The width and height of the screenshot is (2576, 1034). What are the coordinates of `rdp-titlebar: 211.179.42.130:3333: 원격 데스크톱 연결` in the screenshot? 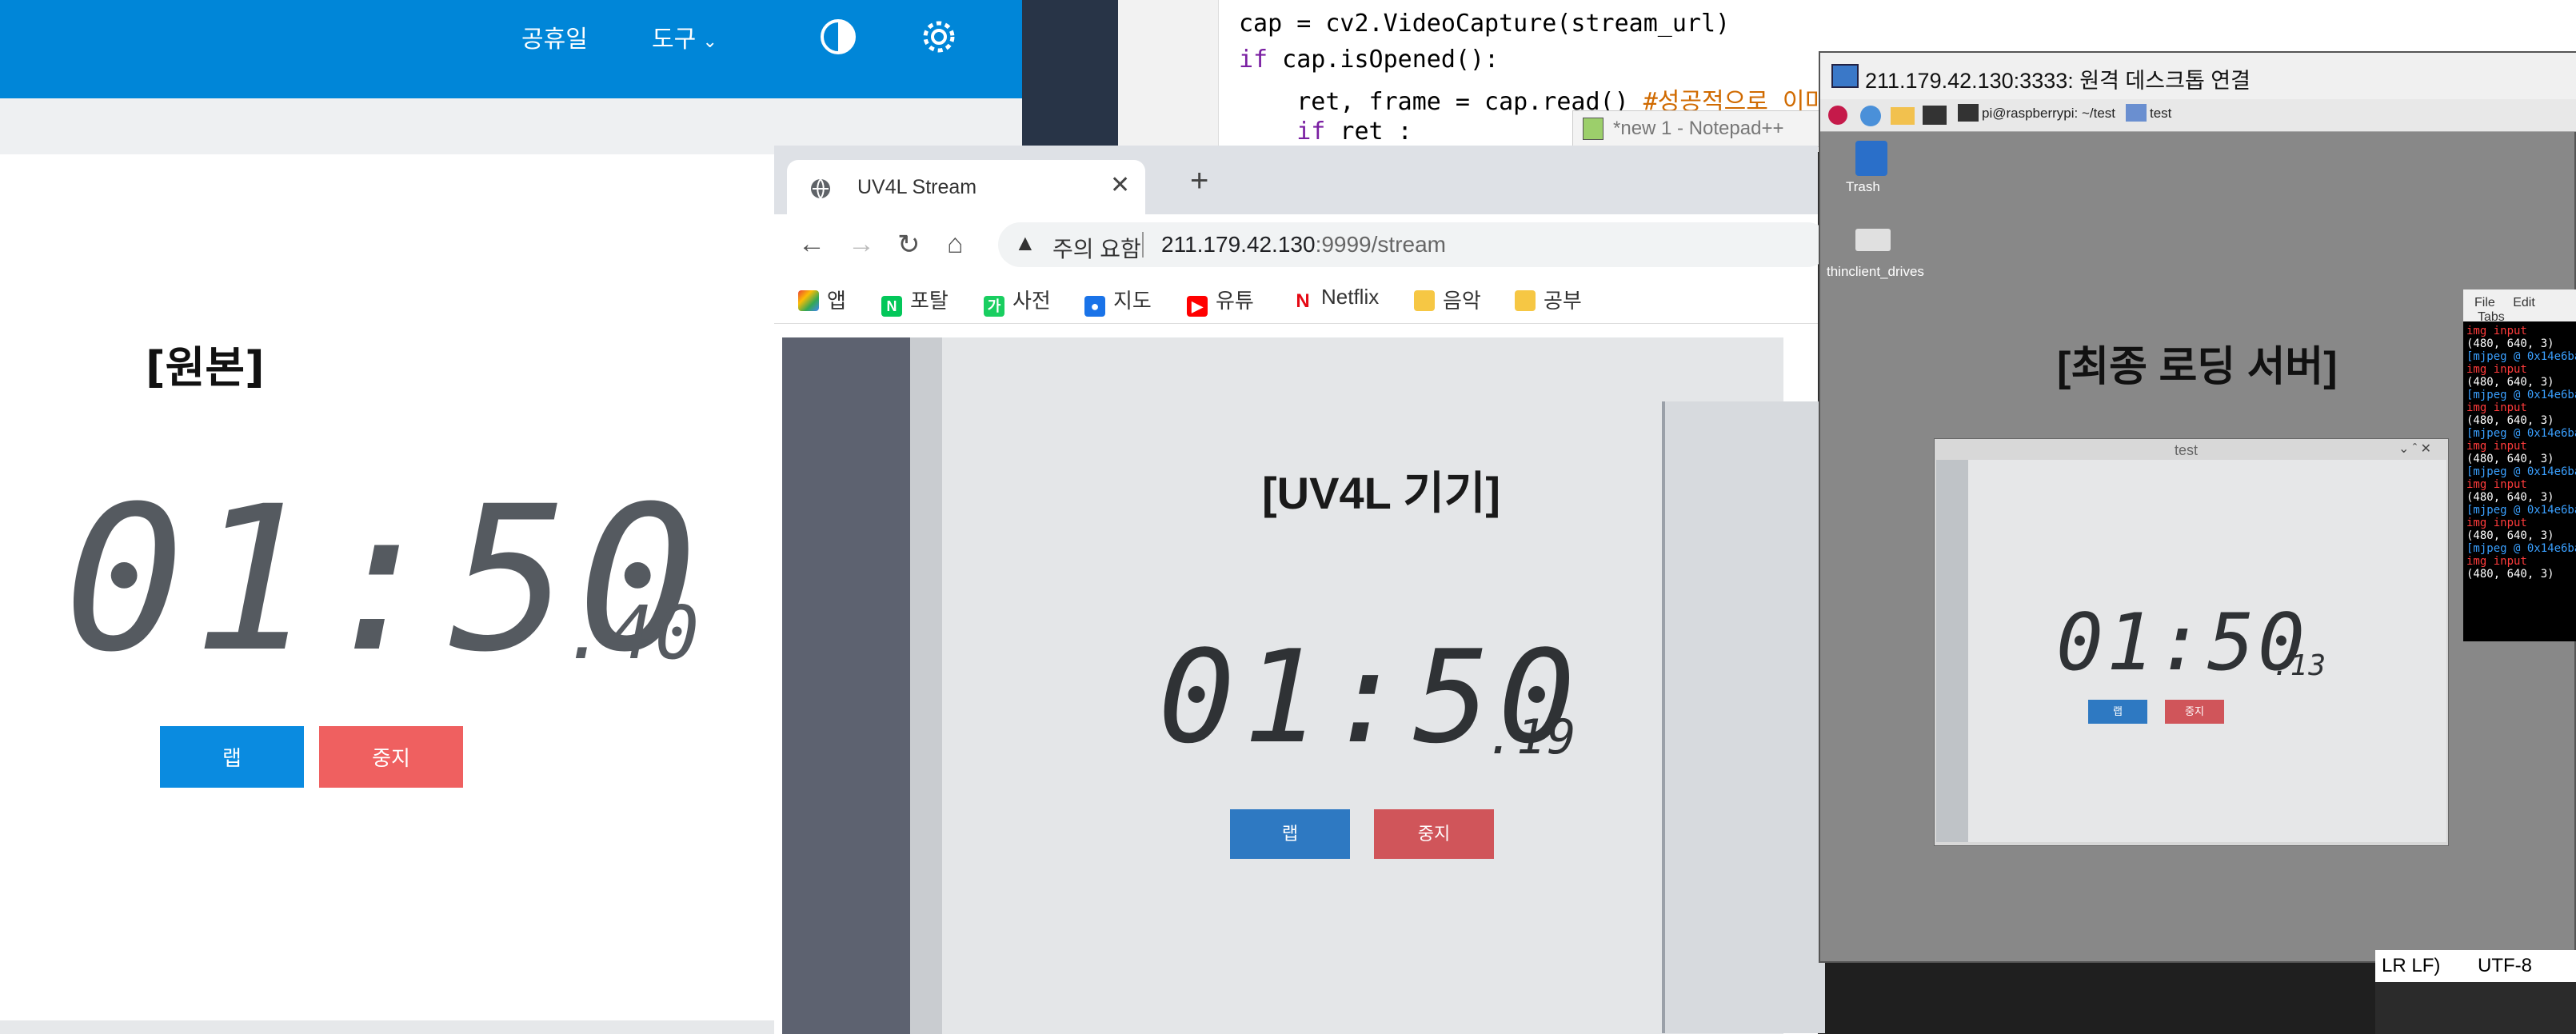 It's located at (2198, 76).